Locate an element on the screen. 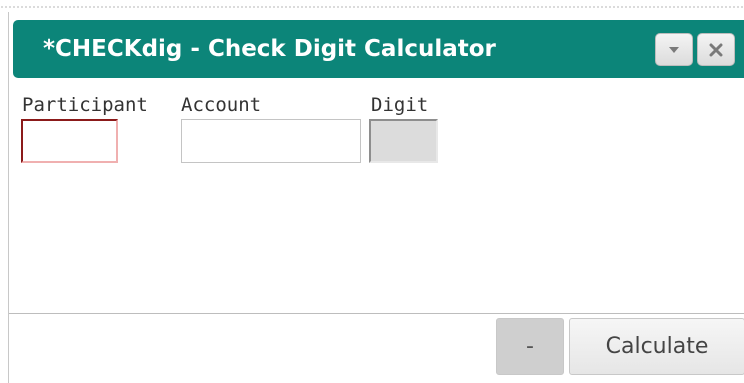 Image resolution: width=744 pixels, height=383 pixels. window-titlebar: *CHECKdig - Check Digit Calculator is located at coordinates (378, 49).